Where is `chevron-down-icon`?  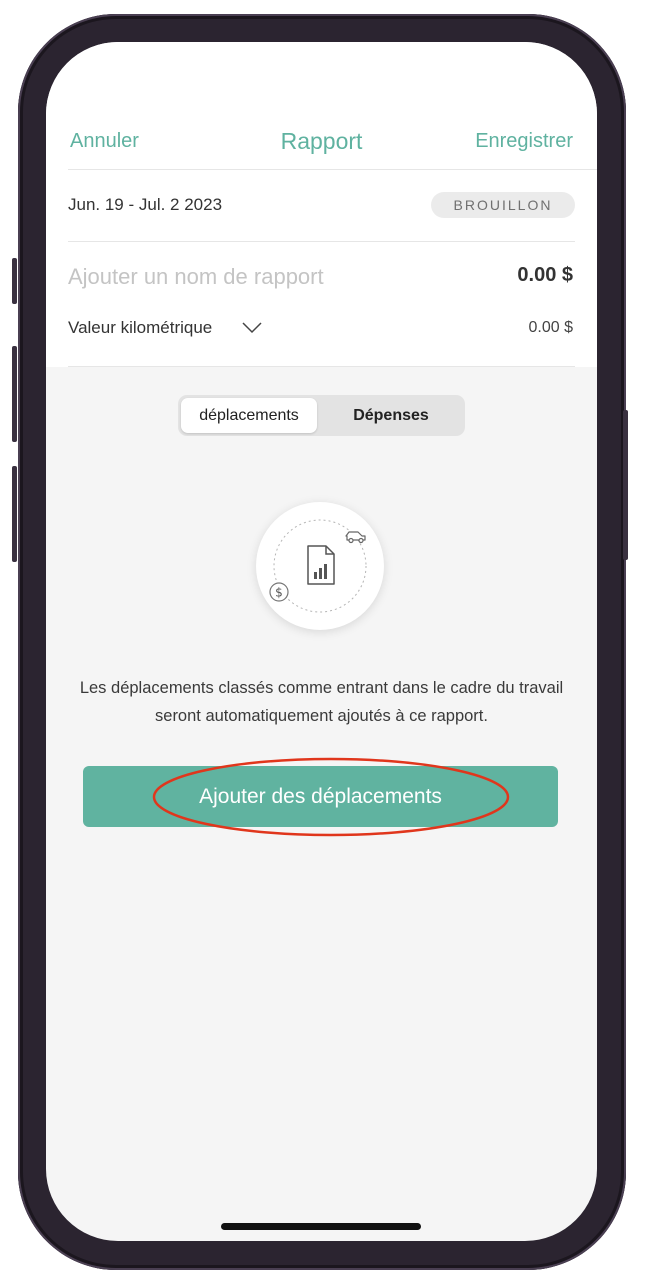 chevron-down-icon is located at coordinates (252, 328).